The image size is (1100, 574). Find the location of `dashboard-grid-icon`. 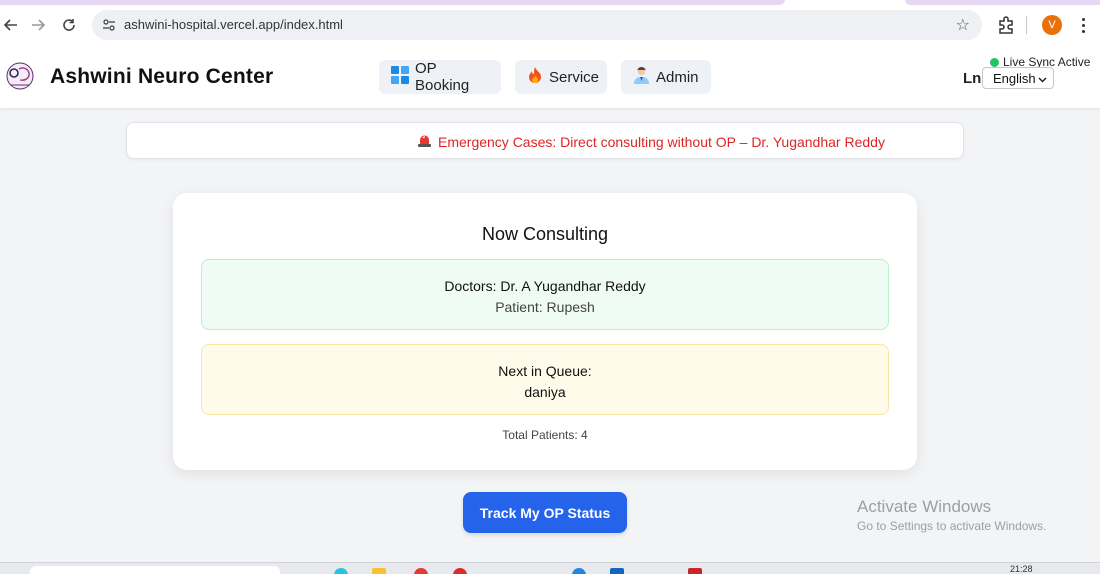

dashboard-grid-icon is located at coordinates (400, 77).